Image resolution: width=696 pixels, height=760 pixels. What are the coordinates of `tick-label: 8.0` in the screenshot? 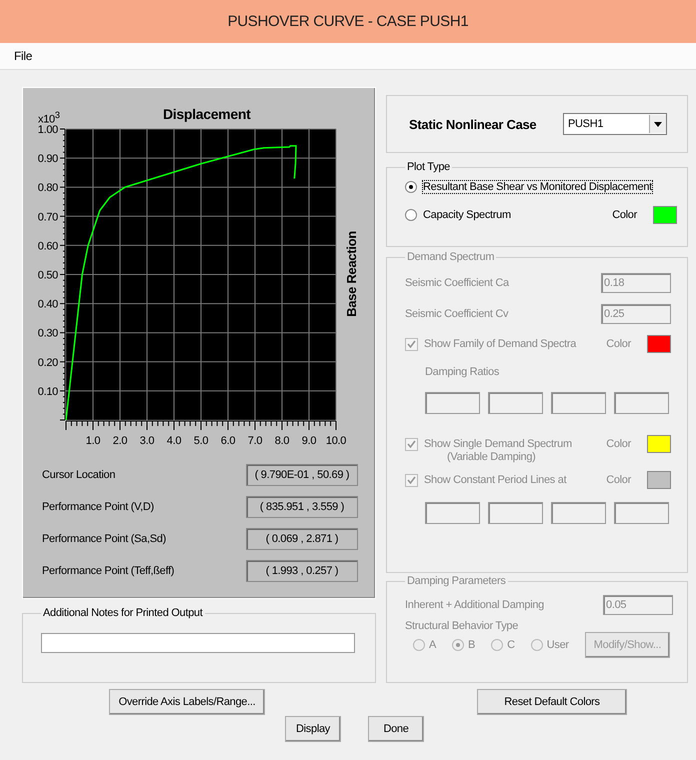 It's located at (282, 441).